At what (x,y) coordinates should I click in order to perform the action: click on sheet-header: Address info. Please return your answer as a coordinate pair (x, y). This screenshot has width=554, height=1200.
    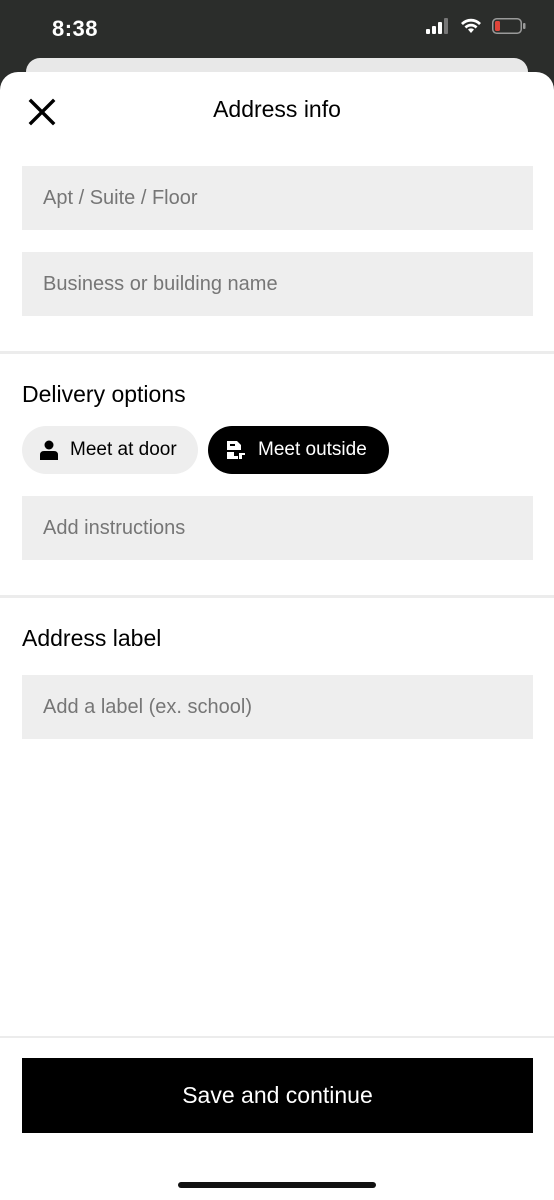
    Looking at the image, I should click on (277, 111).